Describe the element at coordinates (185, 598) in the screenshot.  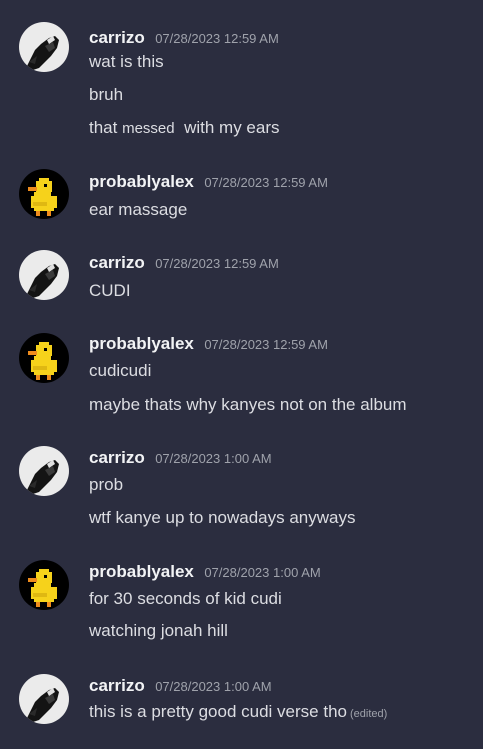
I see `message-text: for 30 seconds of kid cudi` at that location.